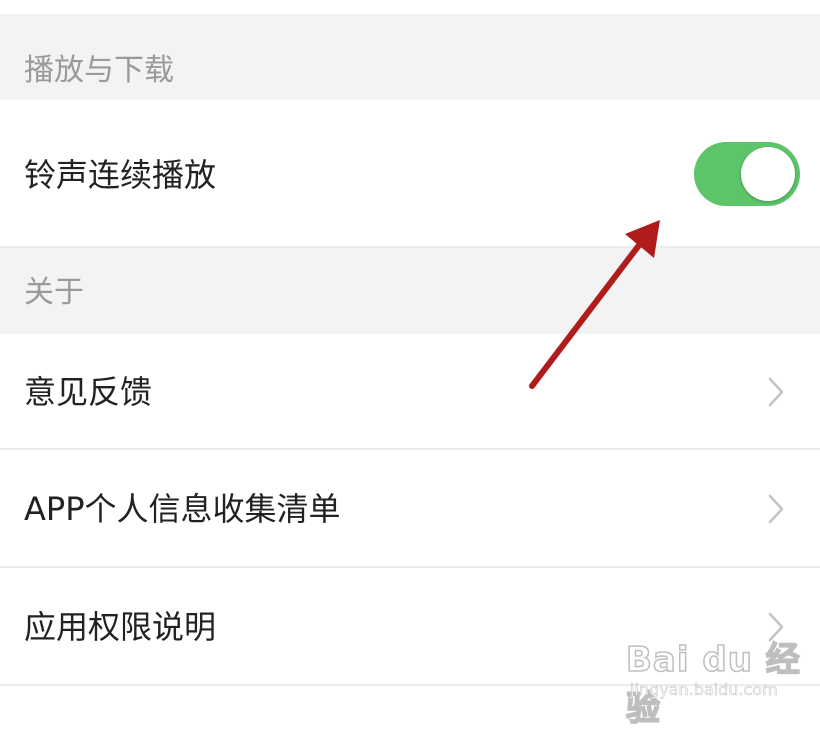 The width and height of the screenshot is (820, 730). I want to click on toggle-knob, so click(768, 174).